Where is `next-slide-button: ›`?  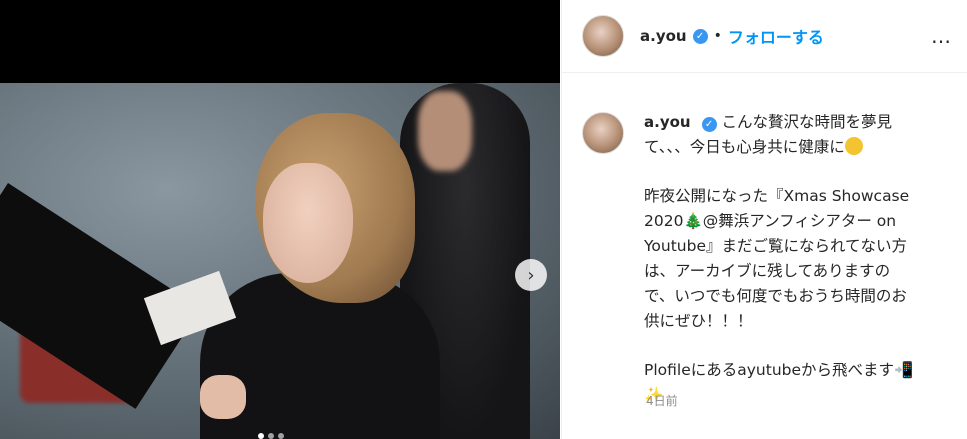 next-slide-button: › is located at coordinates (531, 275).